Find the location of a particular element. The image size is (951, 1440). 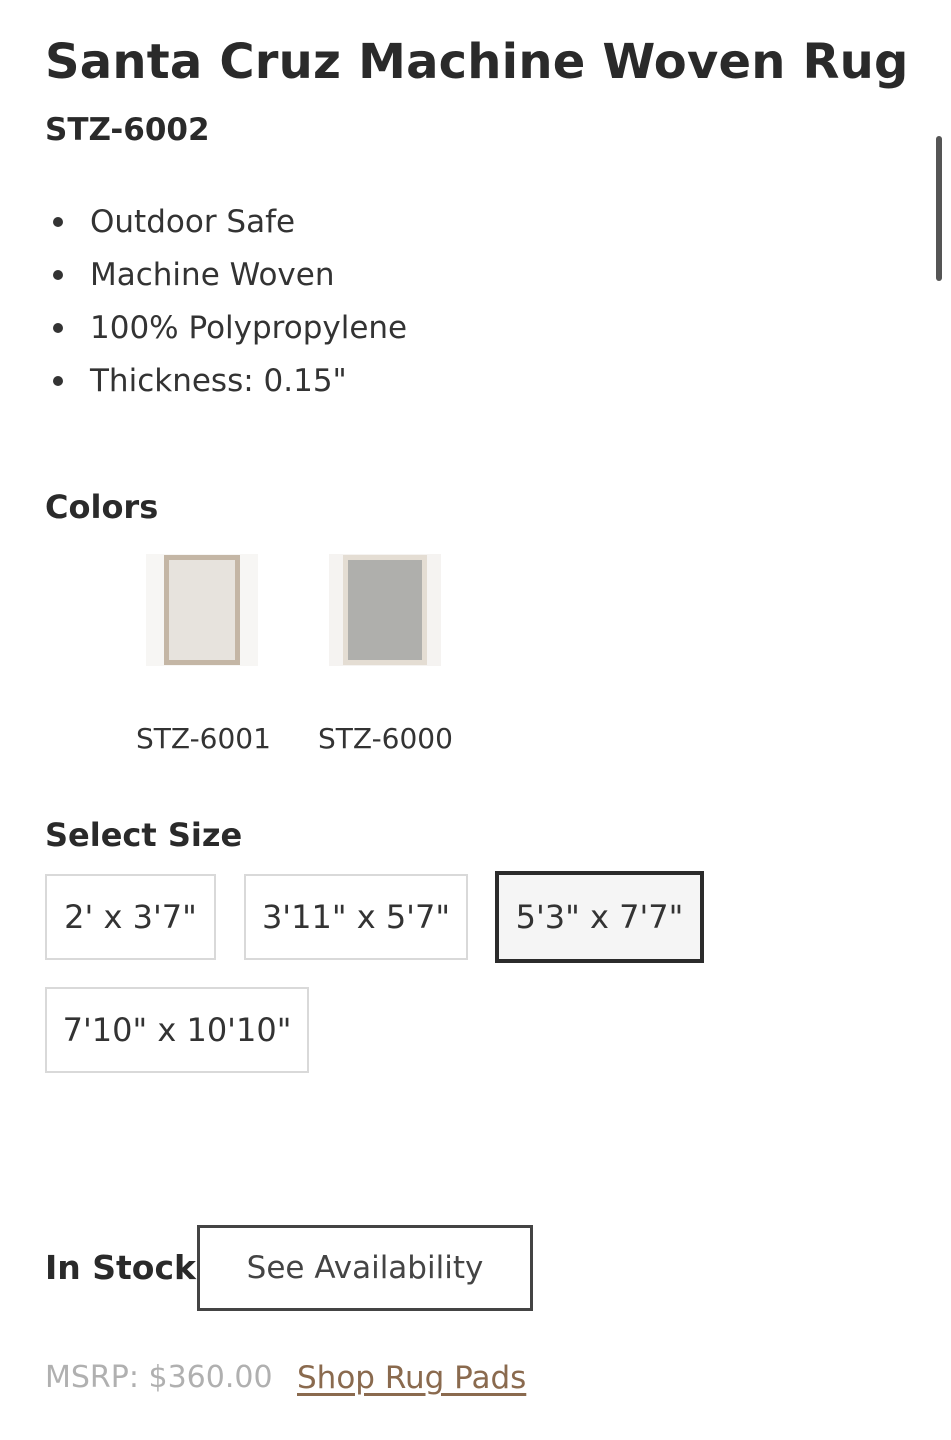

feature-item: Thickness: 0.15" is located at coordinates (226, 385).